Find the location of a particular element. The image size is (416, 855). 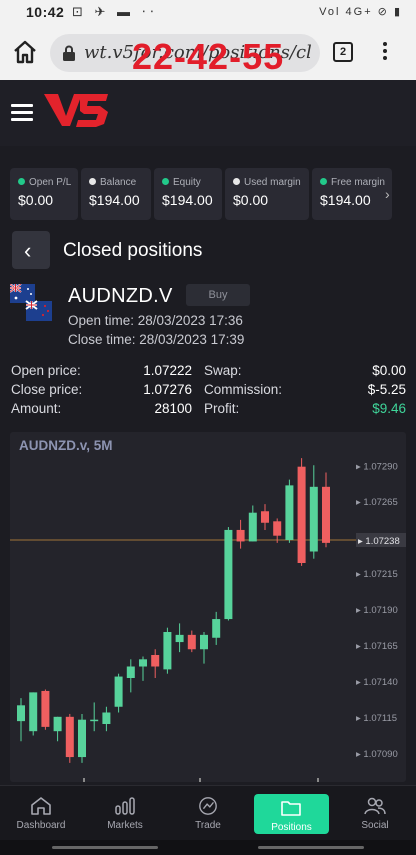

commission-value: $-5.25 is located at coordinates (386, 389).